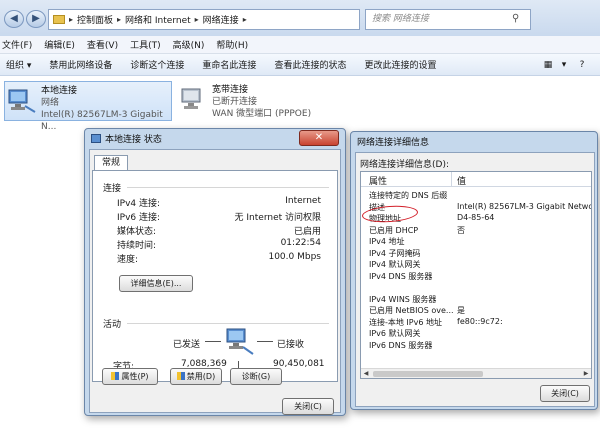  Describe the element at coordinates (95, 19) in the screenshot. I see `breadcrumb-control-panel: 控制面板` at that location.